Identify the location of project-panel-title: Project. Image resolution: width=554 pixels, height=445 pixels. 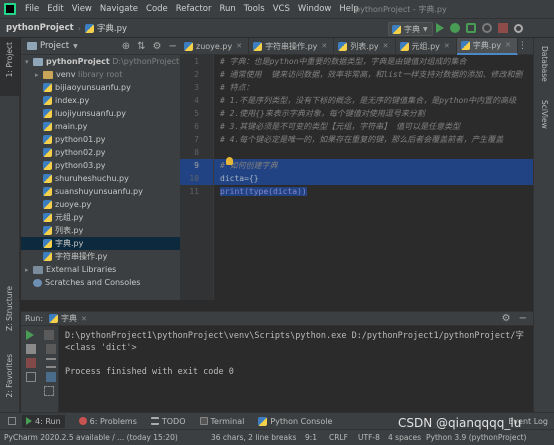
(54, 46).